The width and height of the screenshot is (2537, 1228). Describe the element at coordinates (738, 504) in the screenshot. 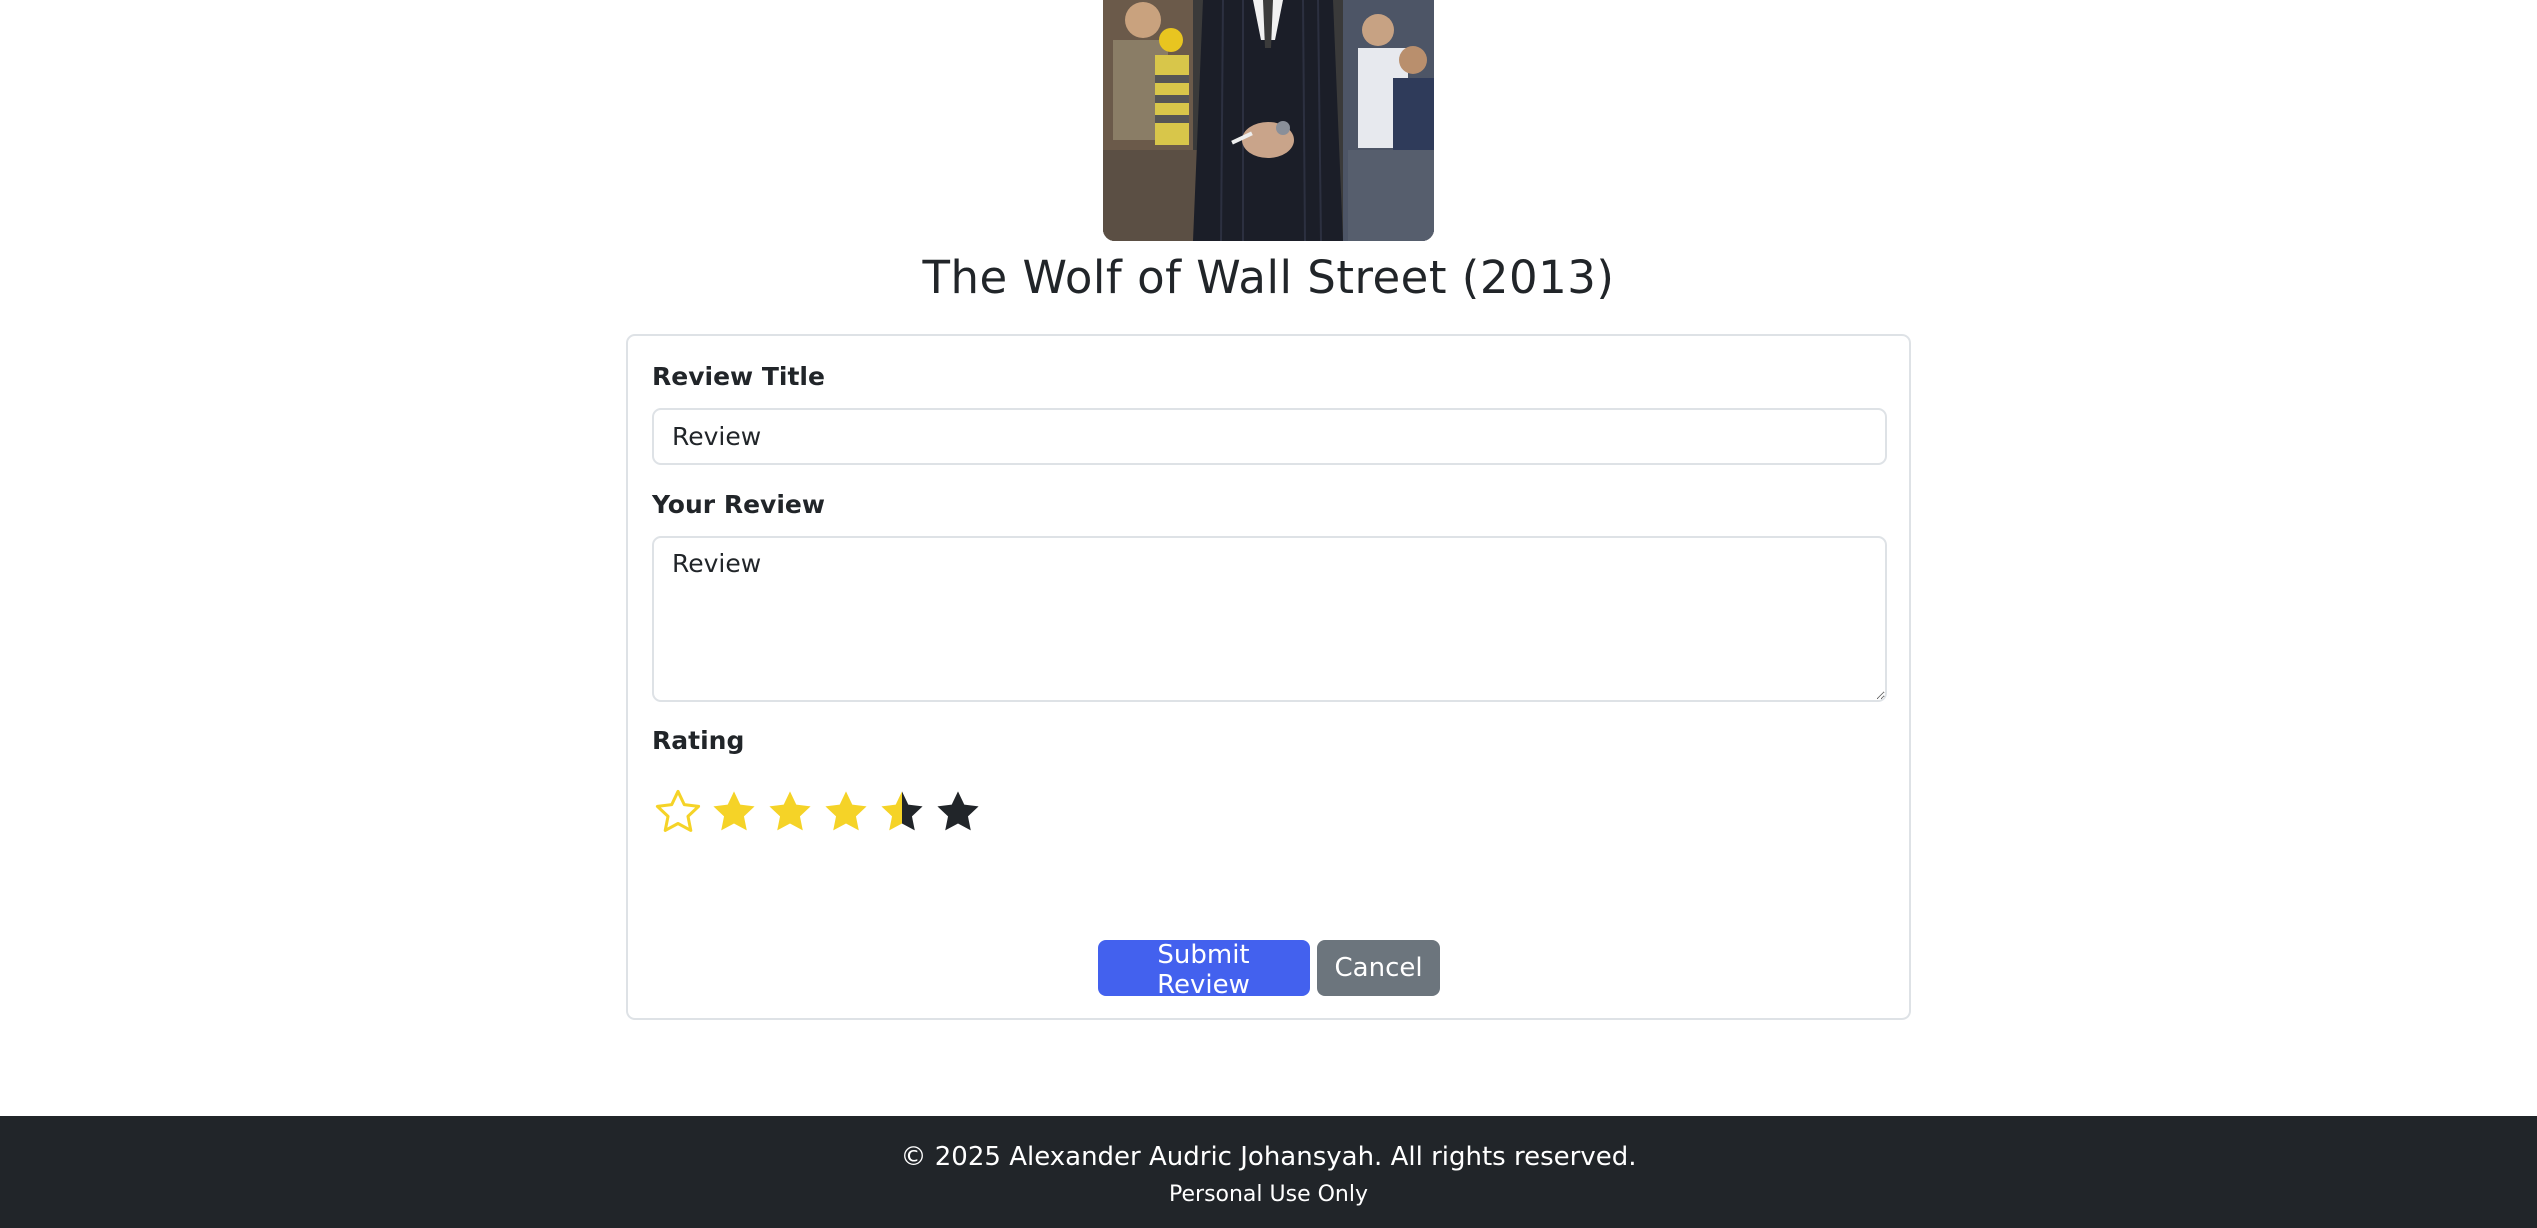

I see `review-body-label: Your Review` at that location.